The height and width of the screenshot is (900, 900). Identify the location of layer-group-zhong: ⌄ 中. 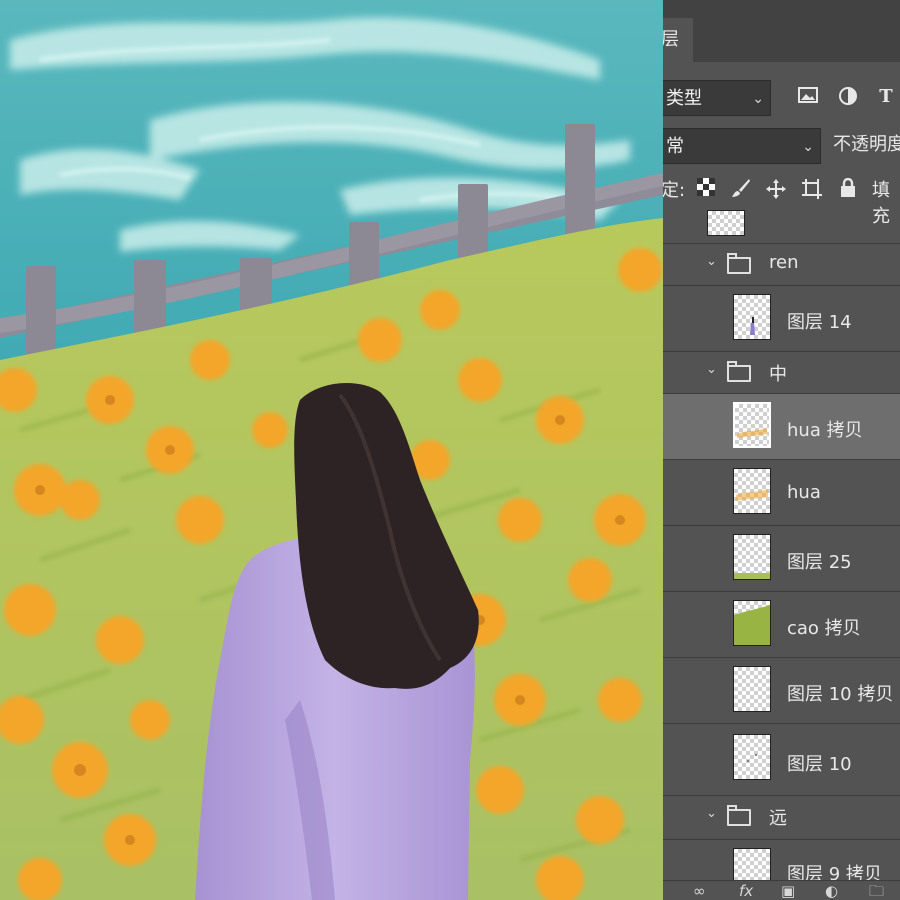
(781, 373).